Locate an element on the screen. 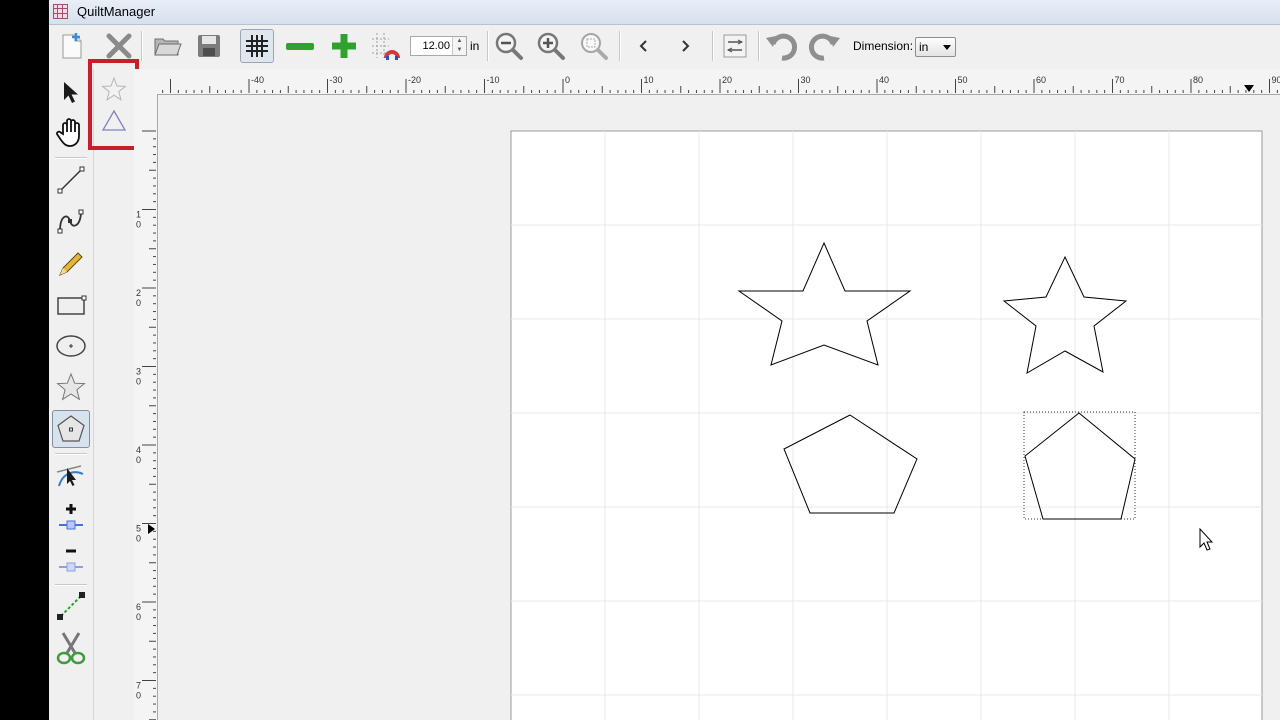  new-button is located at coordinates (72, 46).